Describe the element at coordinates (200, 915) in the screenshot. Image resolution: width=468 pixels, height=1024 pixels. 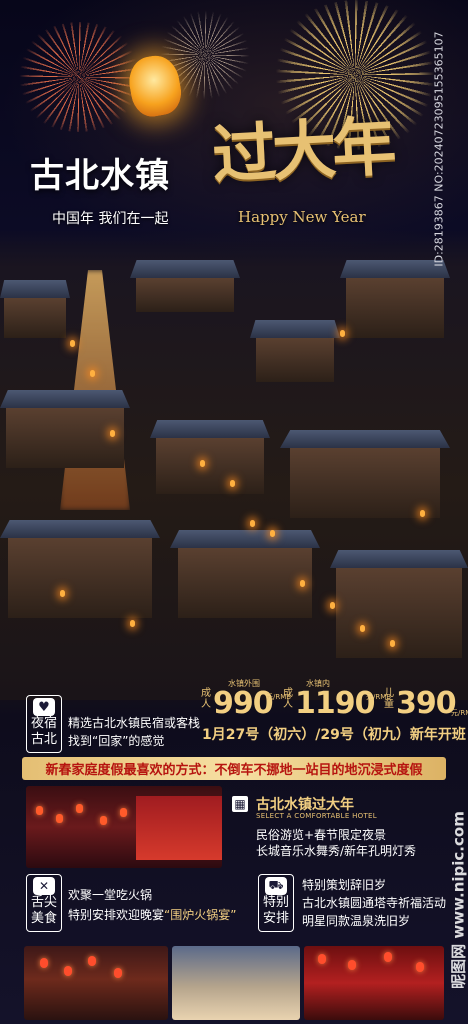
I see `food-line-2-quote: “围炉火锅宴”` at that location.